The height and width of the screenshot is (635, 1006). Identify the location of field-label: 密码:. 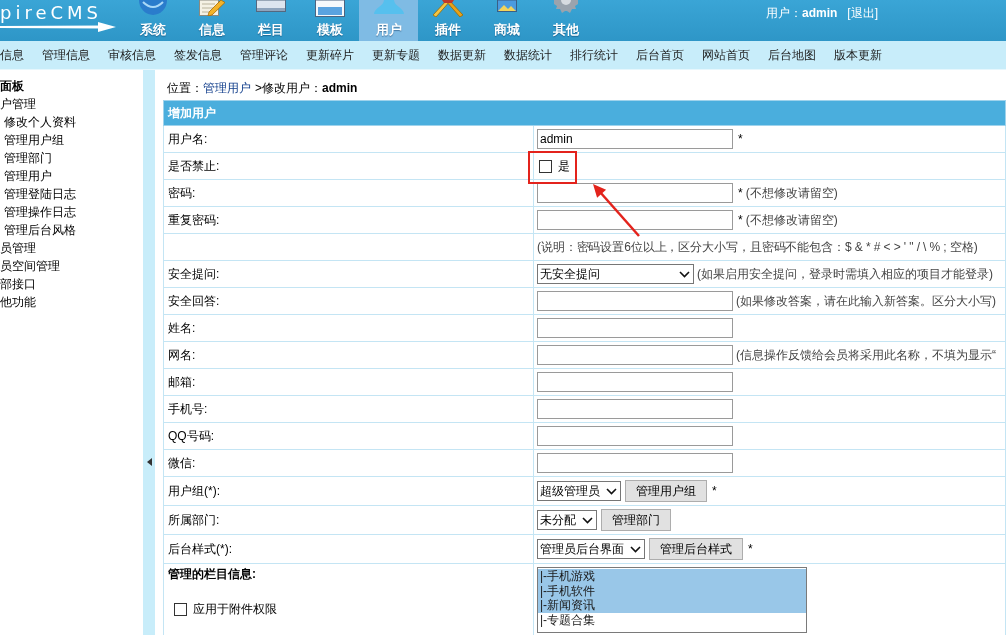
(348, 193).